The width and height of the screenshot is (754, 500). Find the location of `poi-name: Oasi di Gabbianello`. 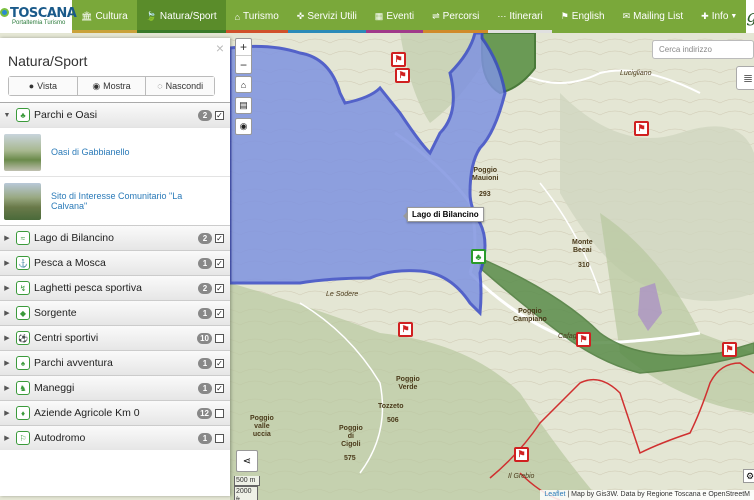

poi-name: Oasi di Gabbianello is located at coordinates (90, 152).